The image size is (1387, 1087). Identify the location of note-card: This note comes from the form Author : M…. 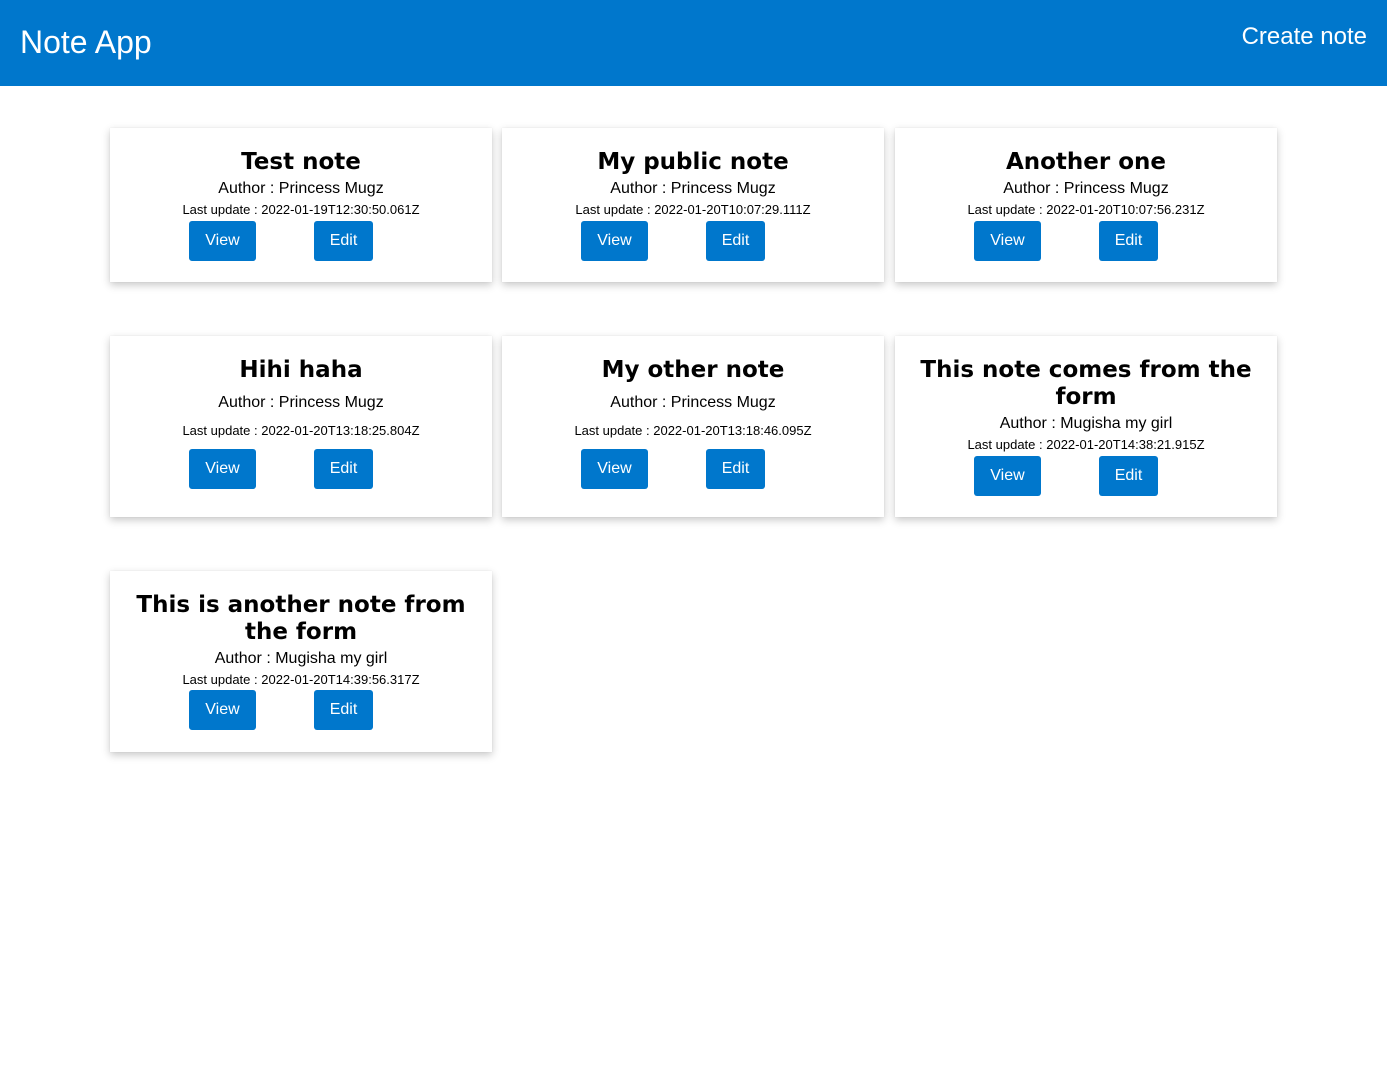
(1086, 426).